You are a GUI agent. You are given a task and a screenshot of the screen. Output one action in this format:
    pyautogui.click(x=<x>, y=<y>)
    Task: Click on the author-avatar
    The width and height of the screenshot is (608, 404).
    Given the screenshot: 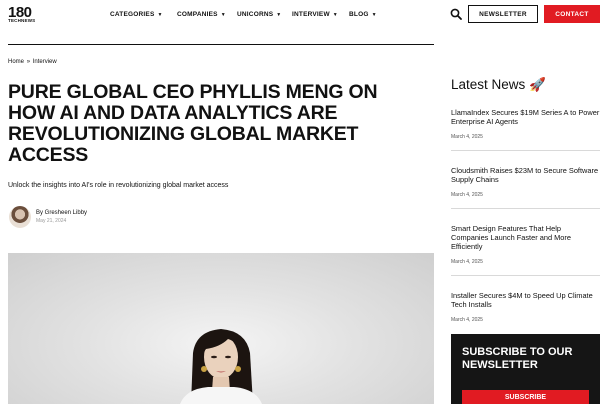 What is the action you would take?
    pyautogui.click(x=20, y=217)
    